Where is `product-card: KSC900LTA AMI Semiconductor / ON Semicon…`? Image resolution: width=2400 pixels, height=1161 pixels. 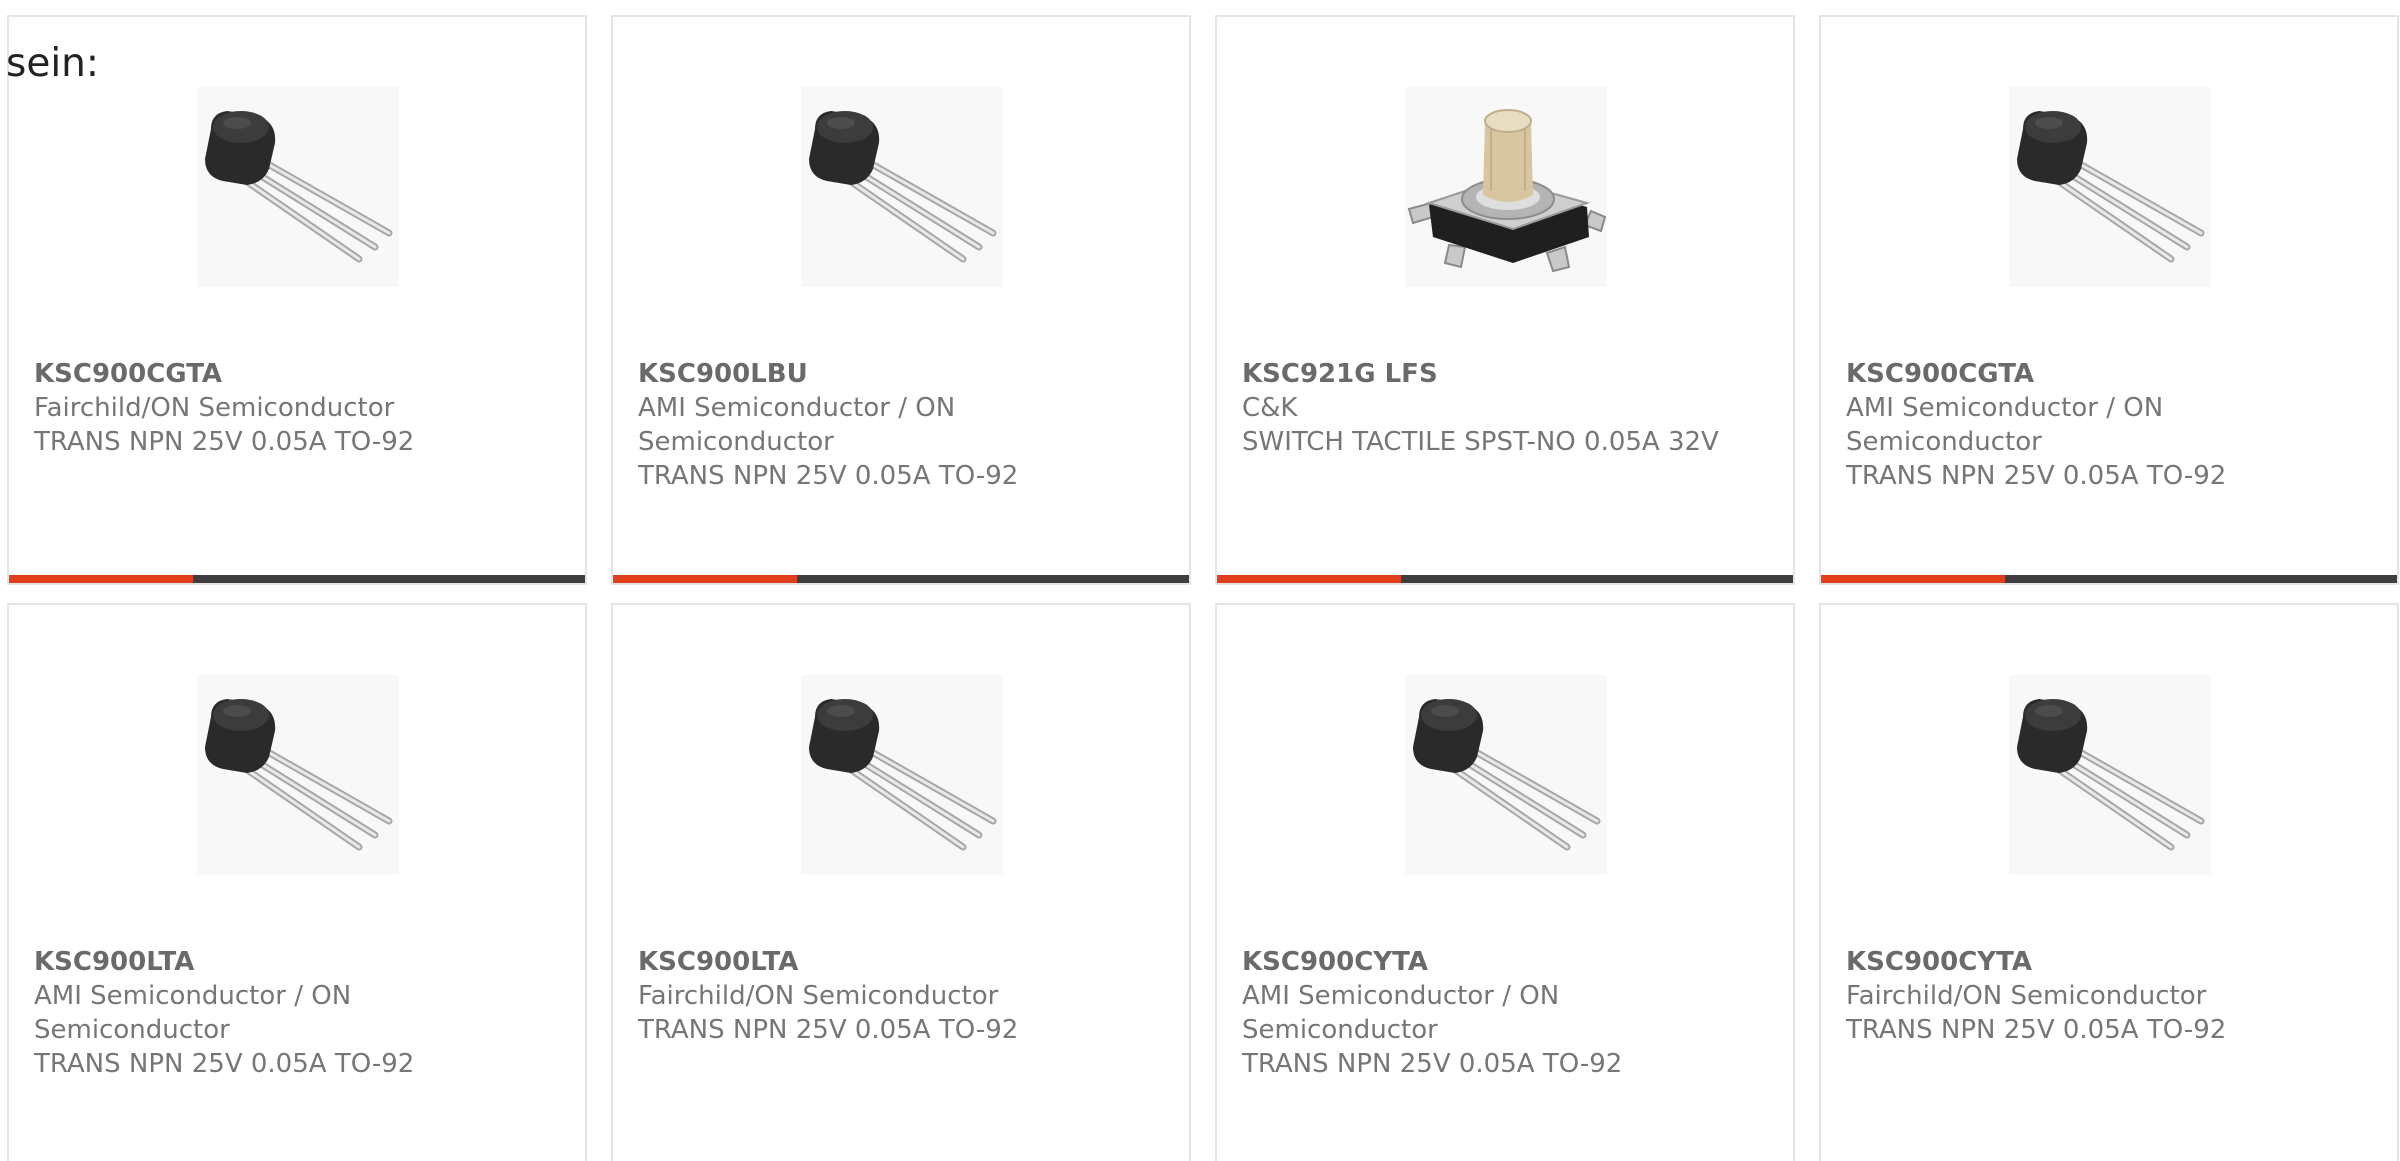 product-card: KSC900LTA AMI Semiconductor / ON Semicon… is located at coordinates (297, 882).